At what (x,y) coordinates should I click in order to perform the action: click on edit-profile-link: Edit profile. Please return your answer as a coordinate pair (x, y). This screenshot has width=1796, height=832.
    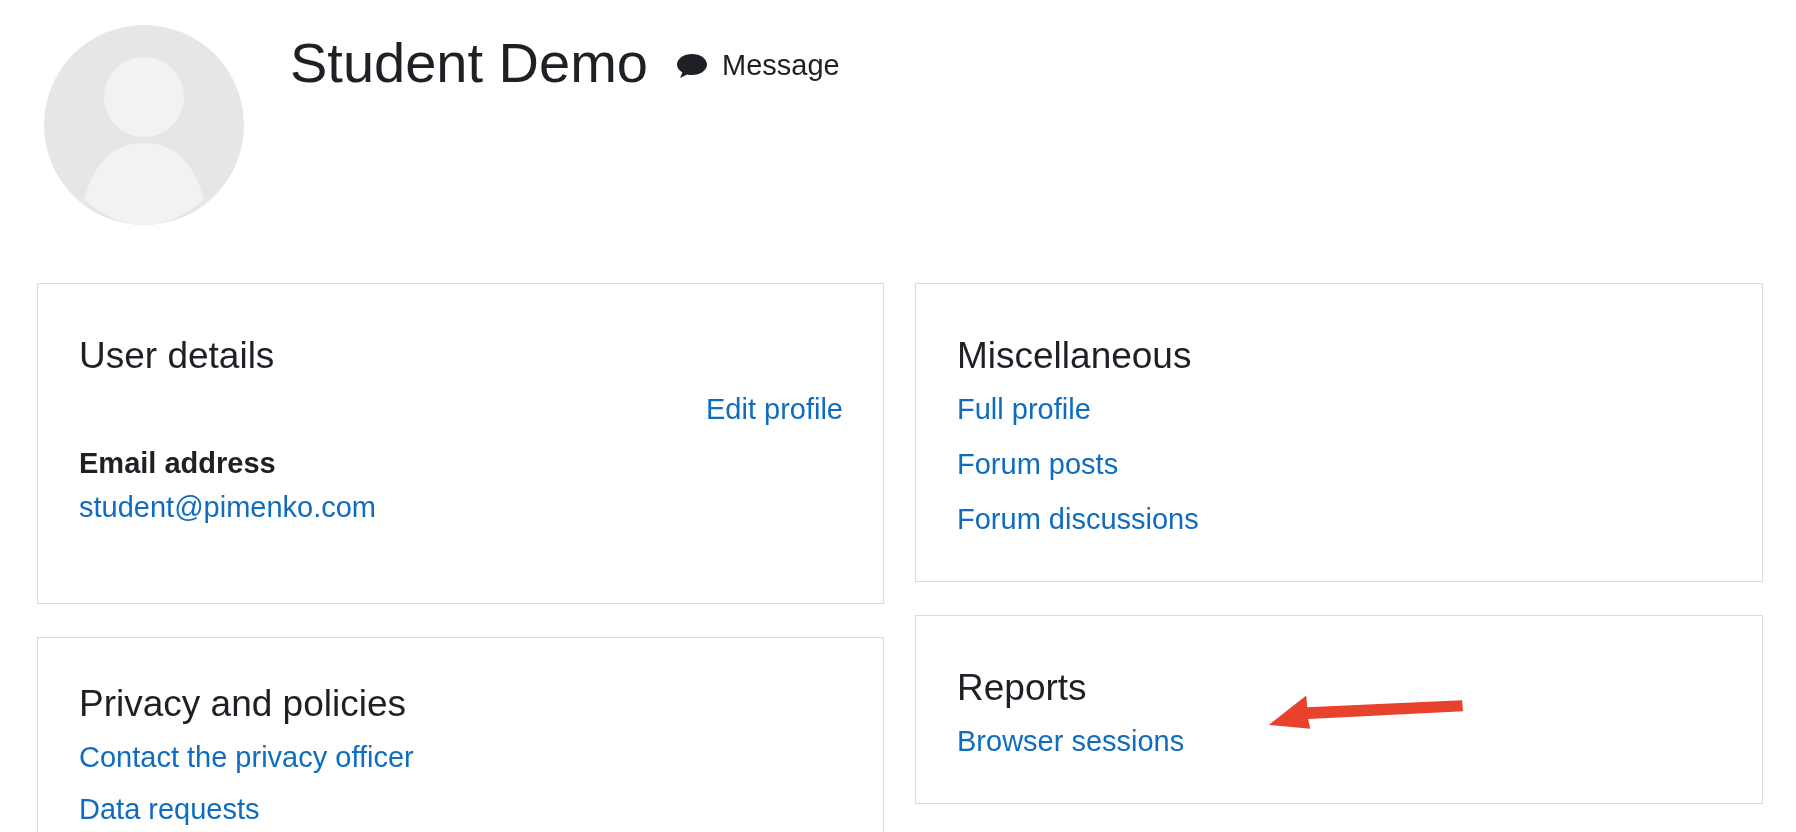
    Looking at the image, I should click on (774, 409).